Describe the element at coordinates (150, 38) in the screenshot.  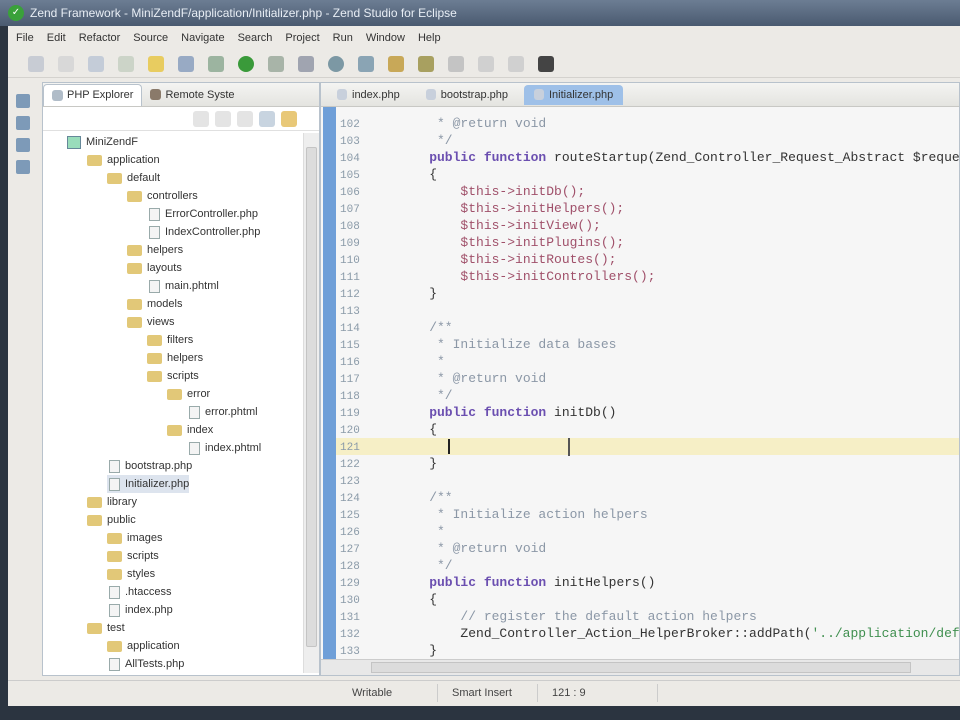
I see `menu-source: Source` at that location.